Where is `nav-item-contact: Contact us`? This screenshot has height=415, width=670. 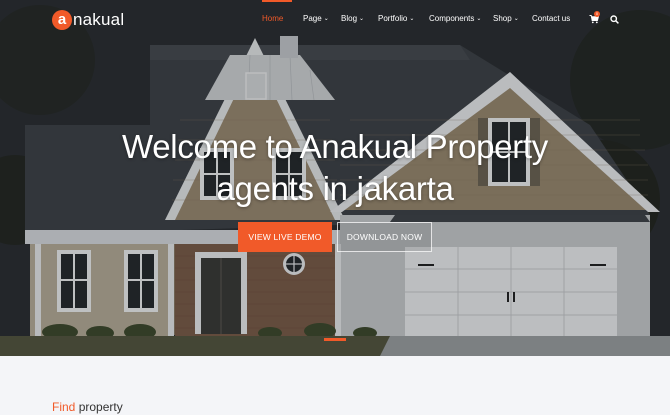 nav-item-contact: Contact us is located at coordinates (551, 18).